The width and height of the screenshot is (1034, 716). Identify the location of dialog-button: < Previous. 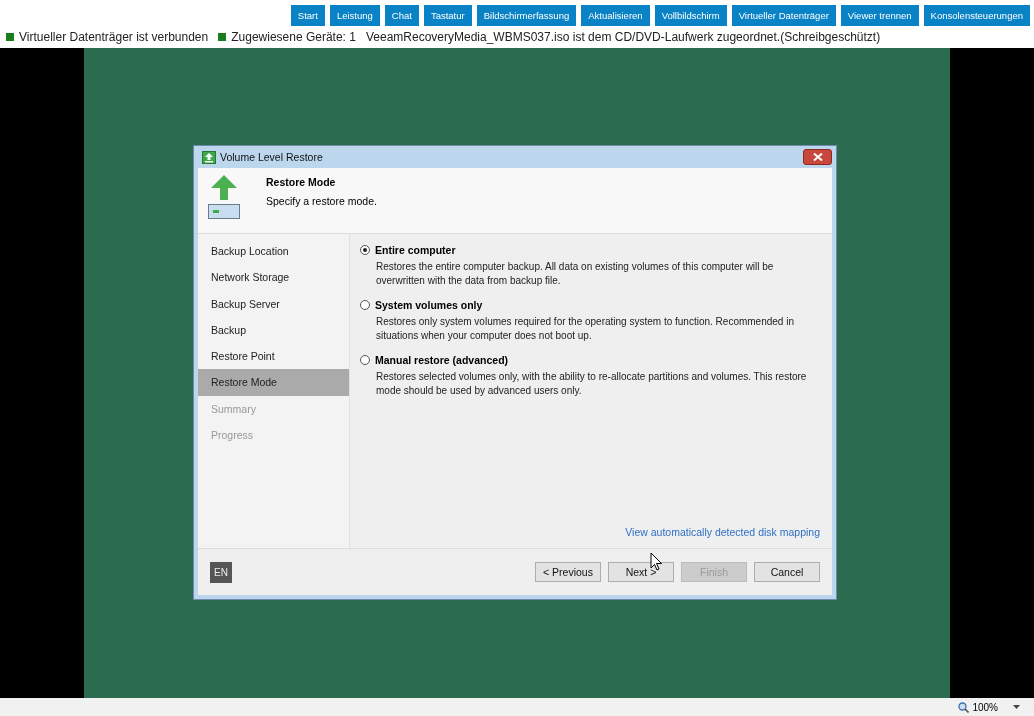
(568, 572).